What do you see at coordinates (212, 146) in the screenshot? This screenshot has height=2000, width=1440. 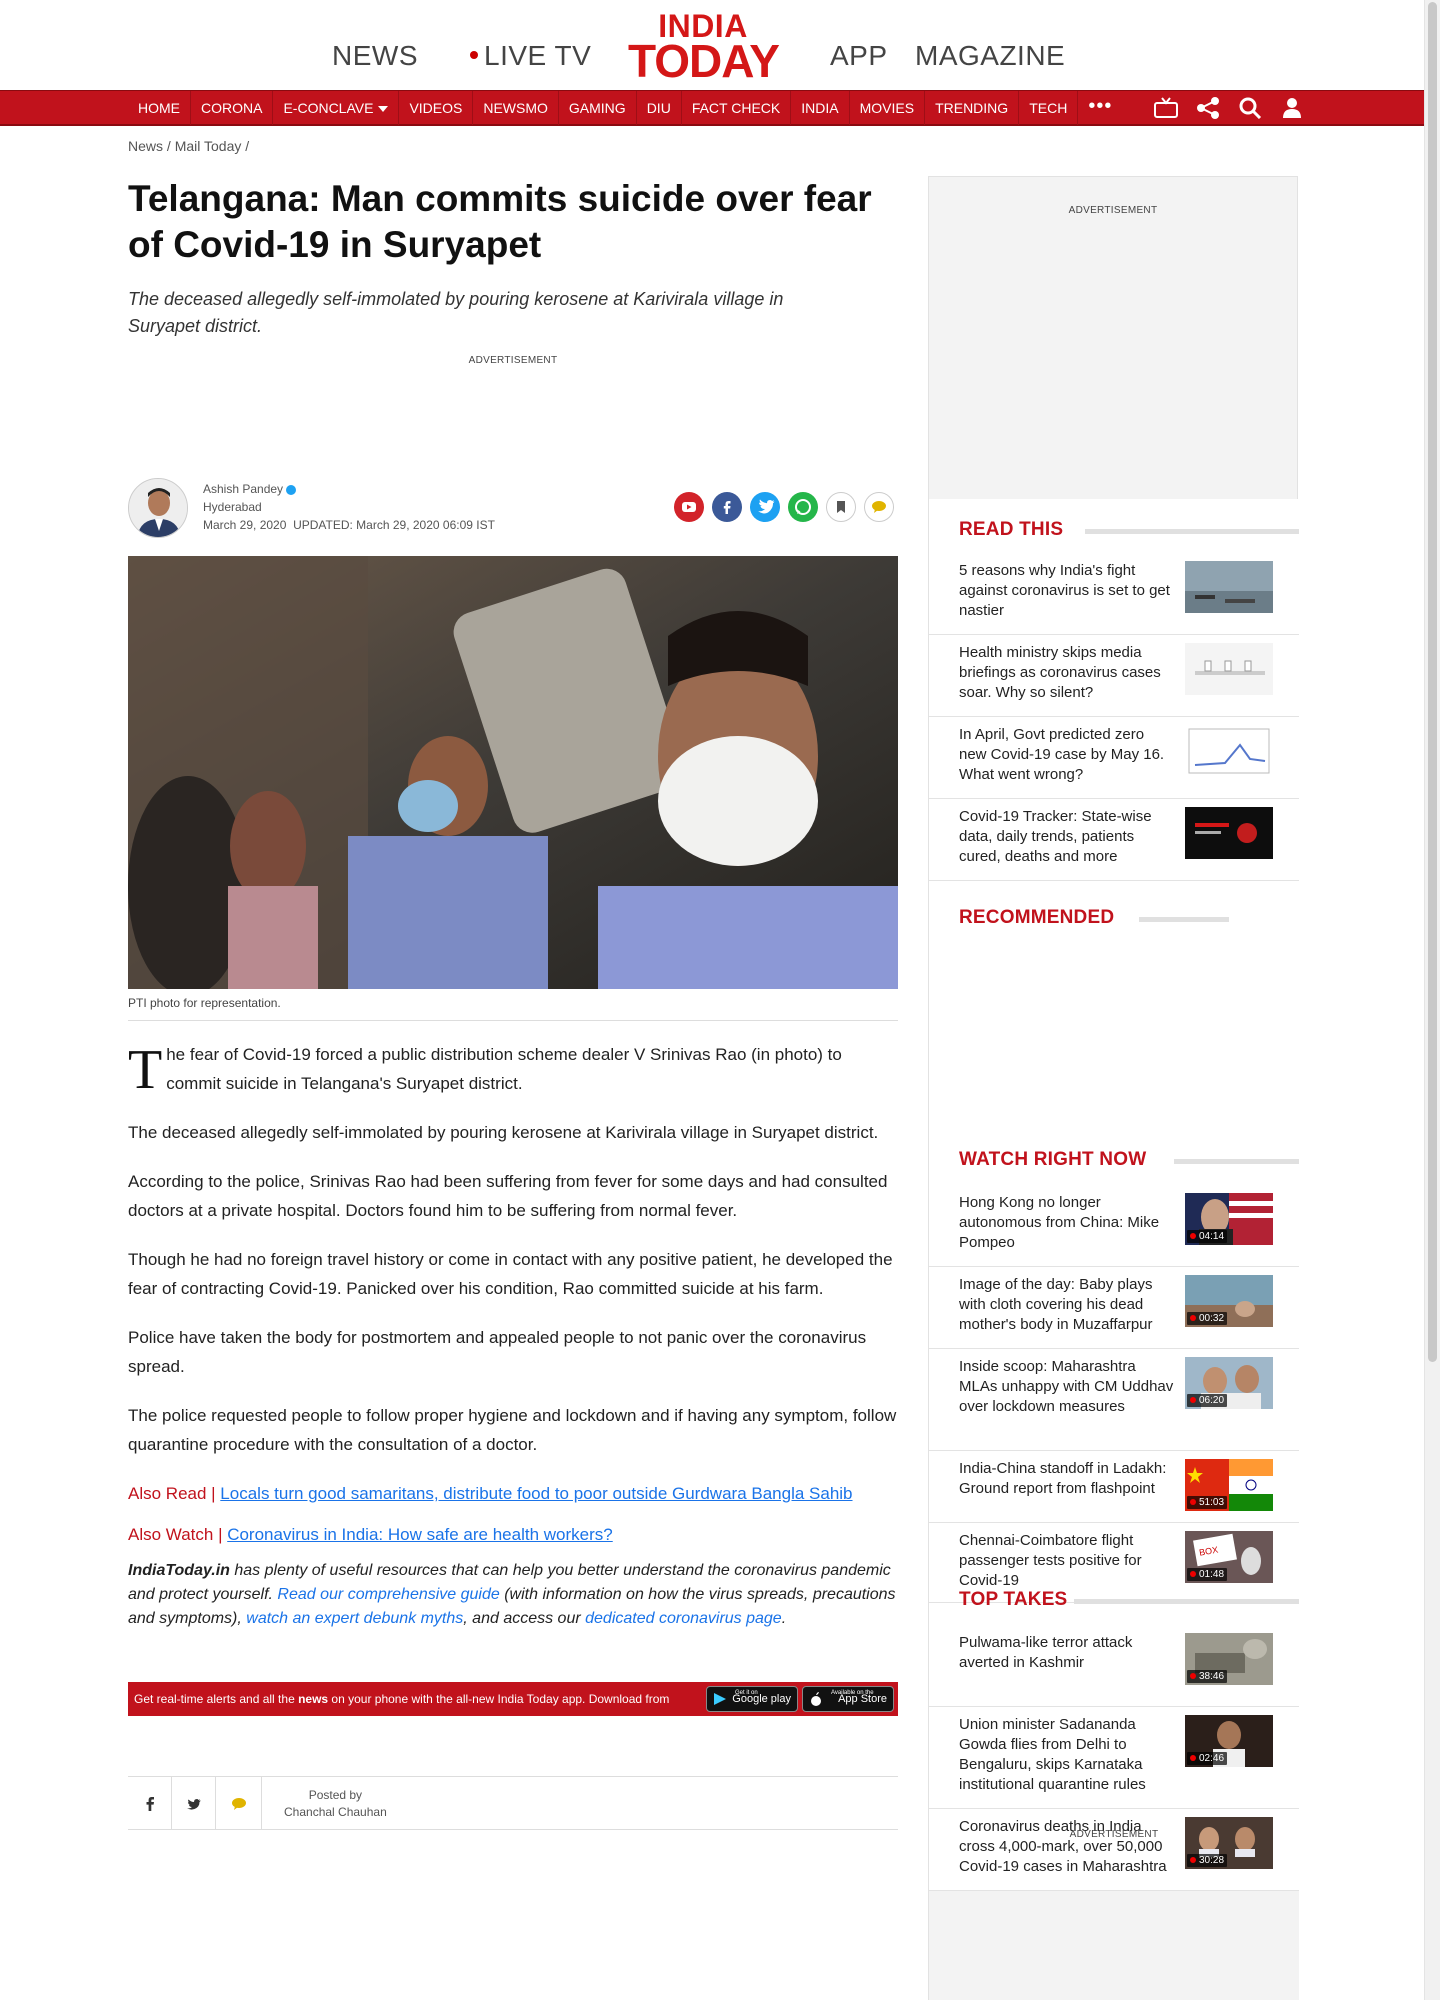 I see `breadcrumb-mail-today: Mail Today /` at bounding box center [212, 146].